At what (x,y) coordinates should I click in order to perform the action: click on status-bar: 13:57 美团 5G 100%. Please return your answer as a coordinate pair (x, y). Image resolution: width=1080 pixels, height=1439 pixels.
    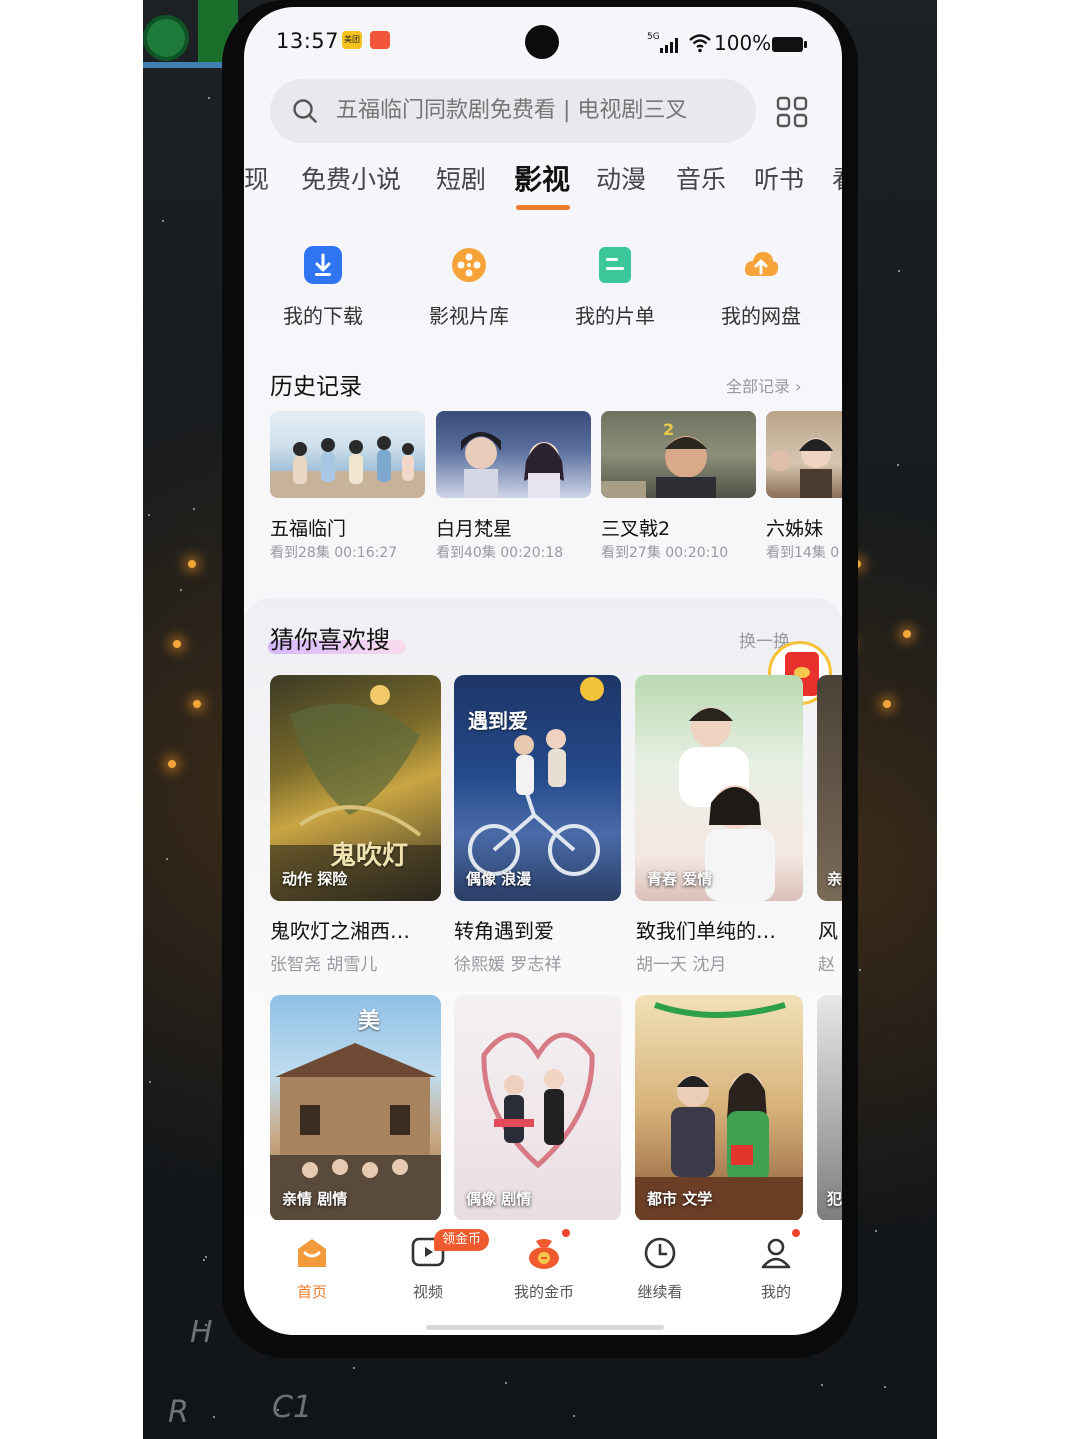
    Looking at the image, I should click on (543, 42).